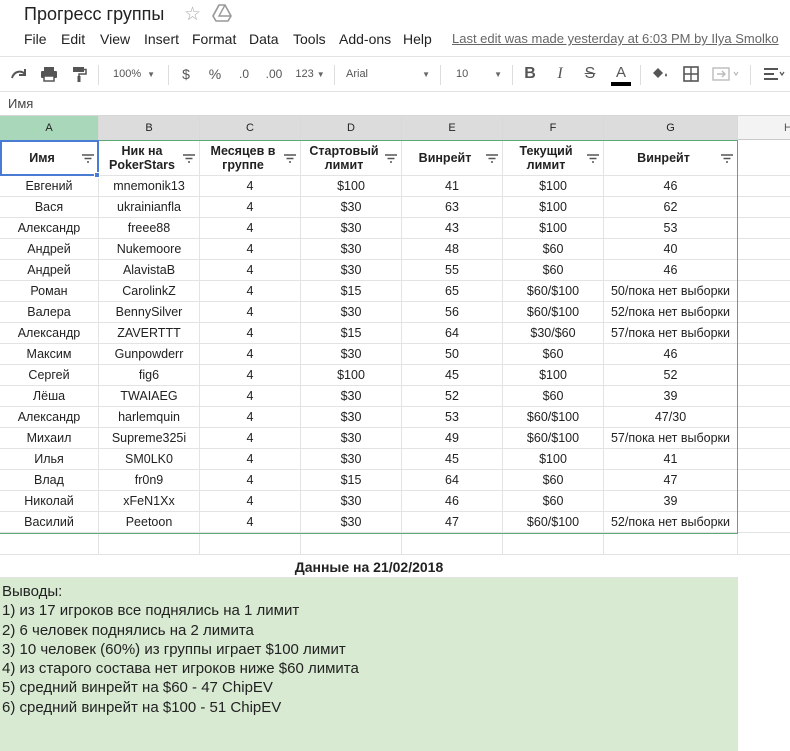  Describe the element at coordinates (49, 128) in the screenshot. I see `column-header-a: A` at that location.